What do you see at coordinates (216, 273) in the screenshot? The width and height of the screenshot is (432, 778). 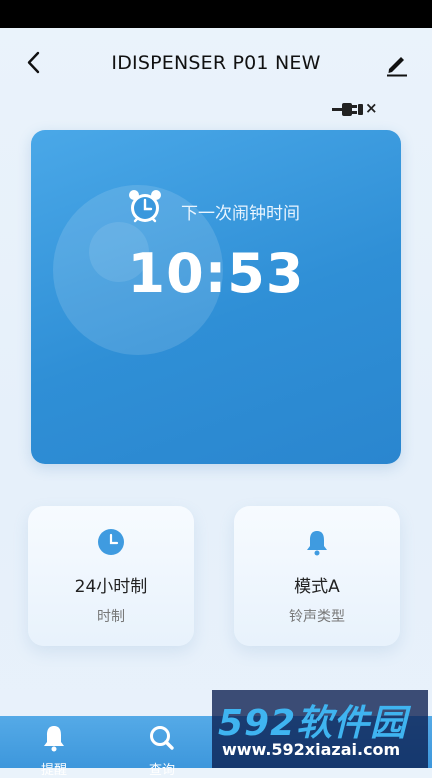 I see `next-alarm-time: 10:53` at bounding box center [216, 273].